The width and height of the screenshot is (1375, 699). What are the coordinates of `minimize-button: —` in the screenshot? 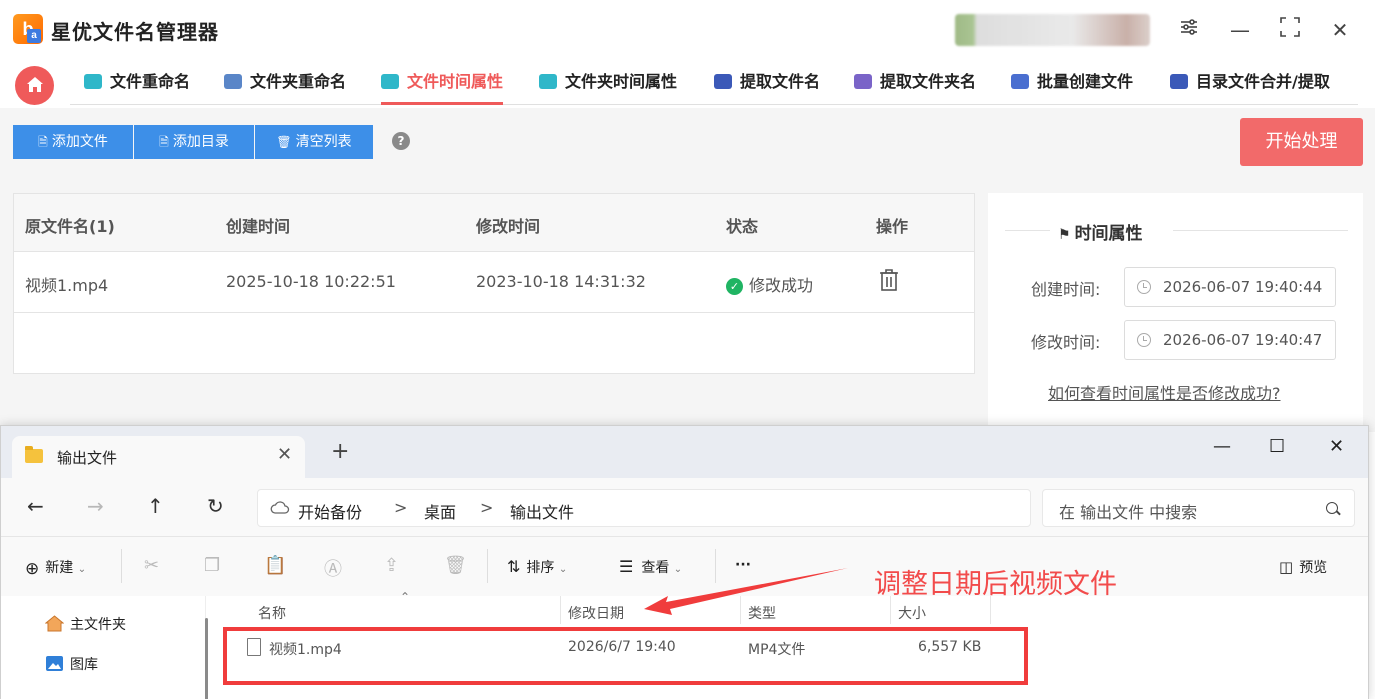 It's located at (1240, 30).